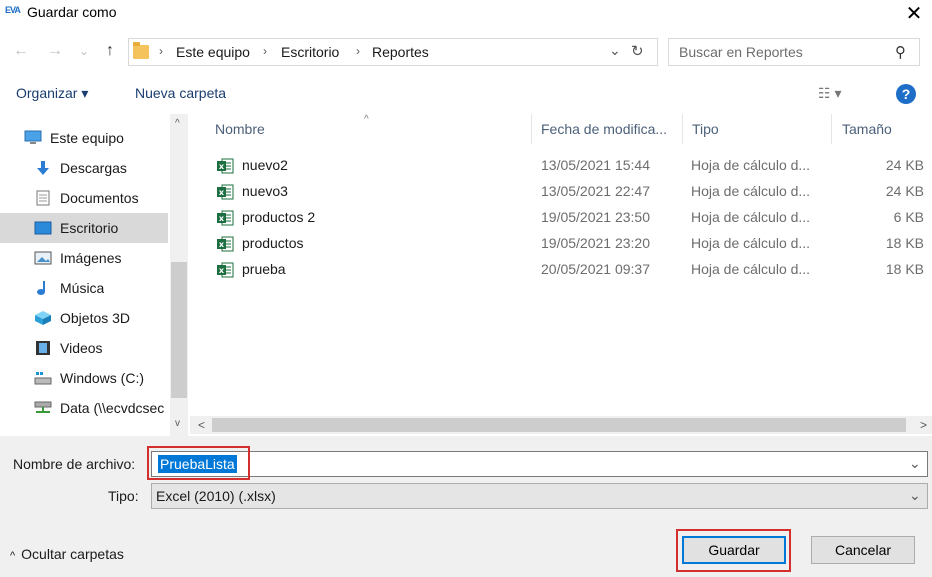  What do you see at coordinates (84, 288) in the screenshot?
I see `sidebar-item-musica: Música` at bounding box center [84, 288].